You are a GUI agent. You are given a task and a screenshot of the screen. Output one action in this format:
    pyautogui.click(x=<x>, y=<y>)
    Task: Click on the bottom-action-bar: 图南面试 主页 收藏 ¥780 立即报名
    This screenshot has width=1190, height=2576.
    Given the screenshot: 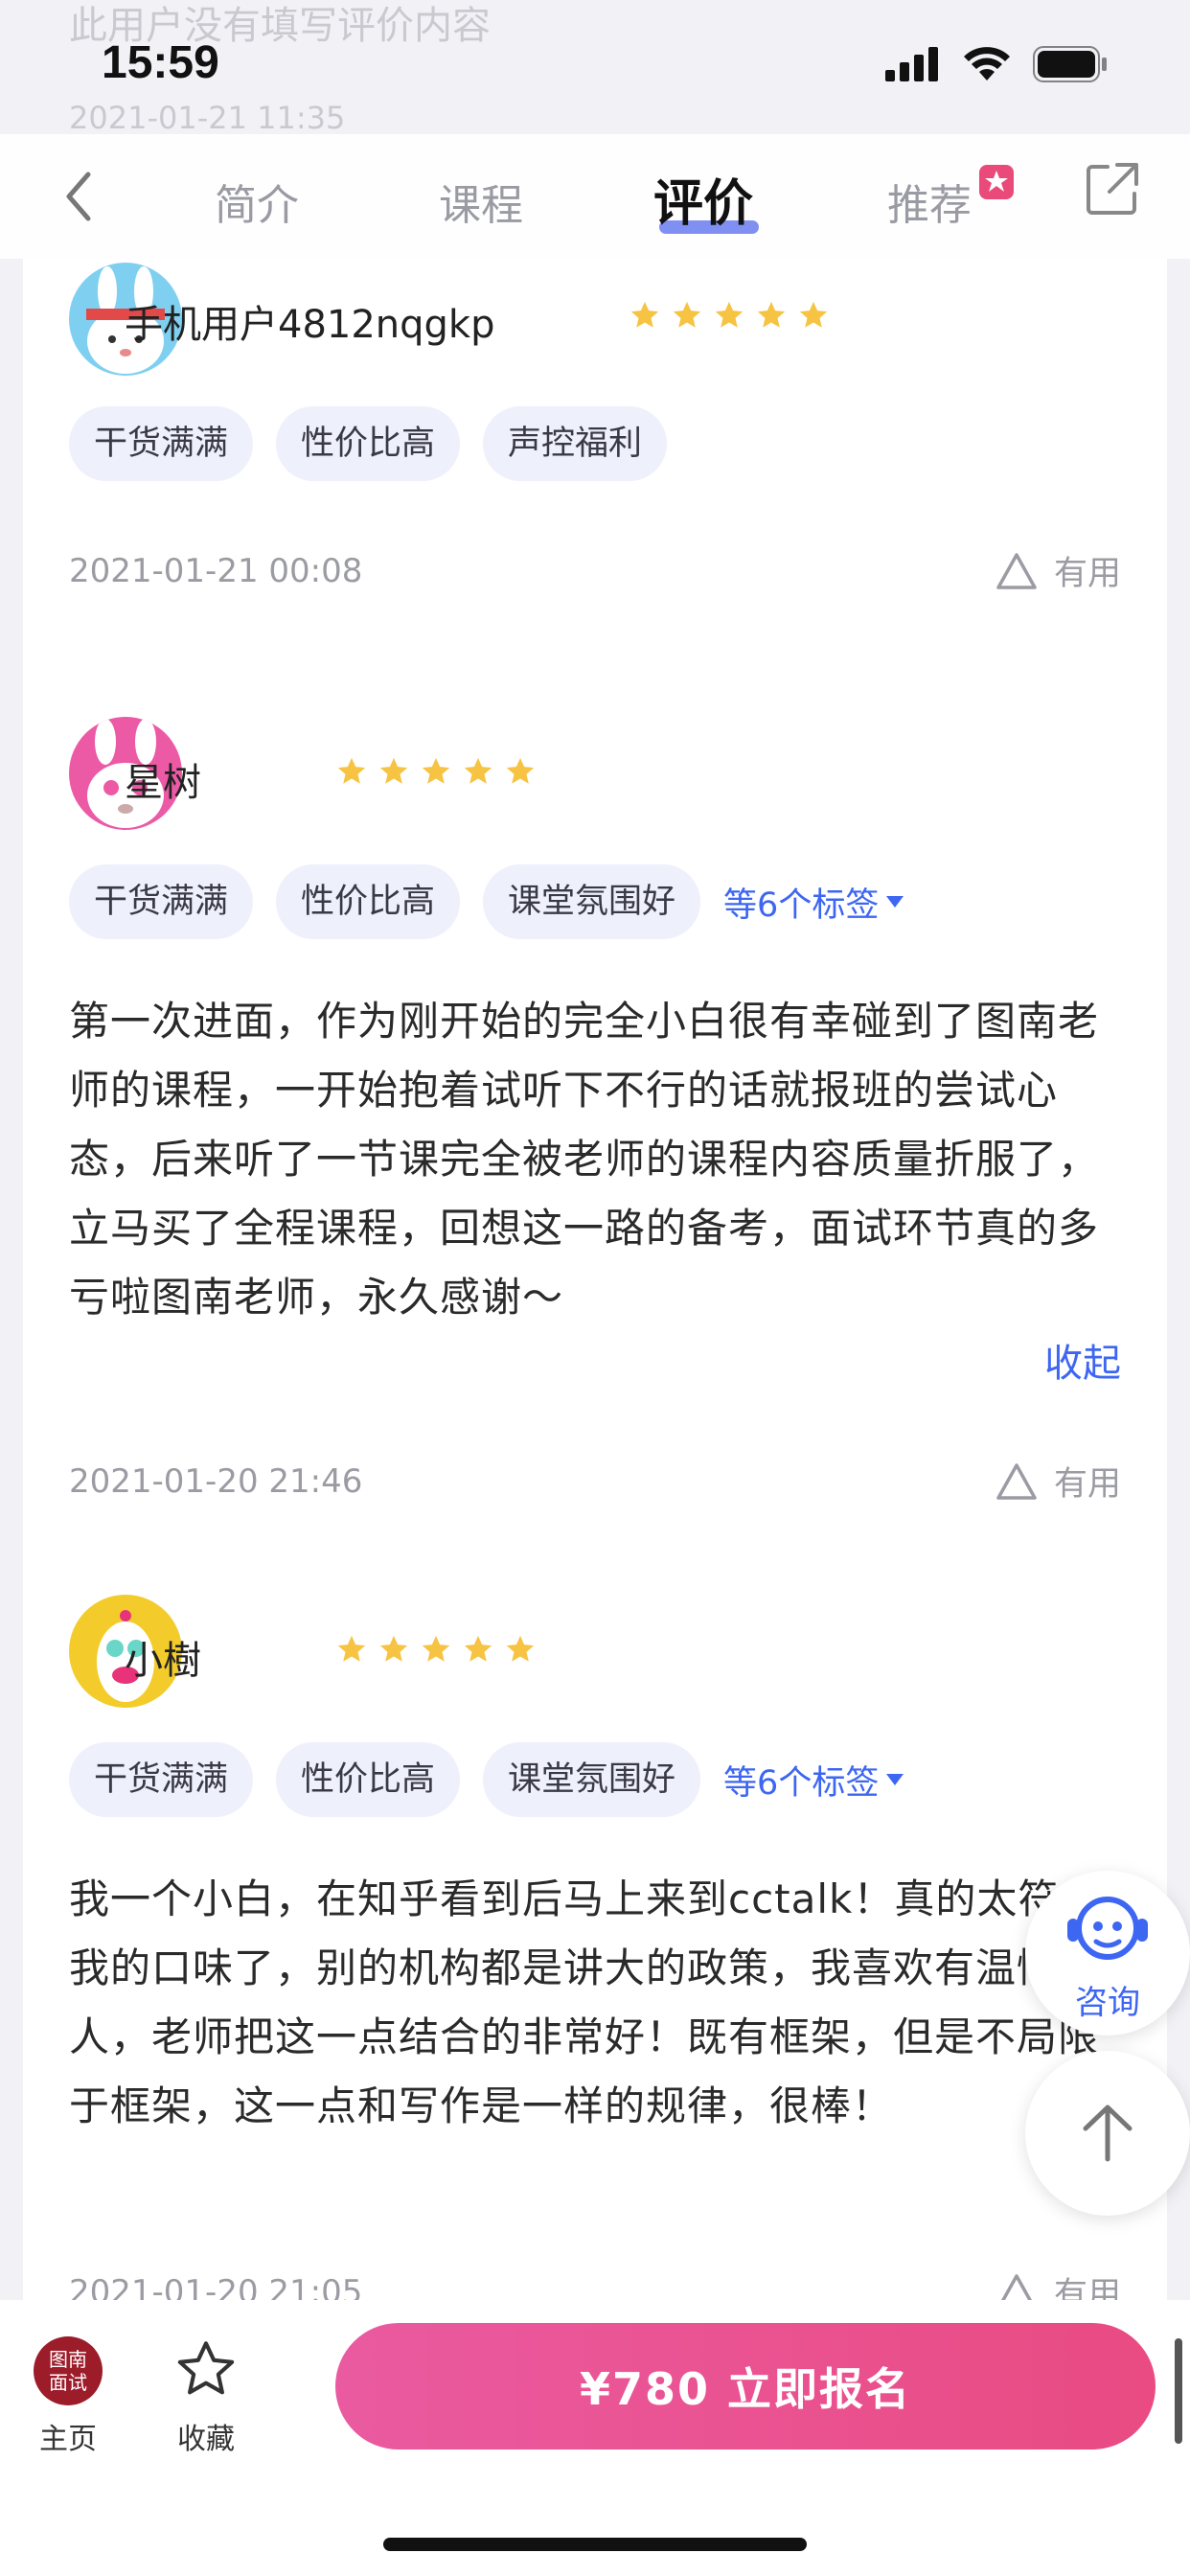 What is the action you would take?
    pyautogui.click(x=595, y=2438)
    